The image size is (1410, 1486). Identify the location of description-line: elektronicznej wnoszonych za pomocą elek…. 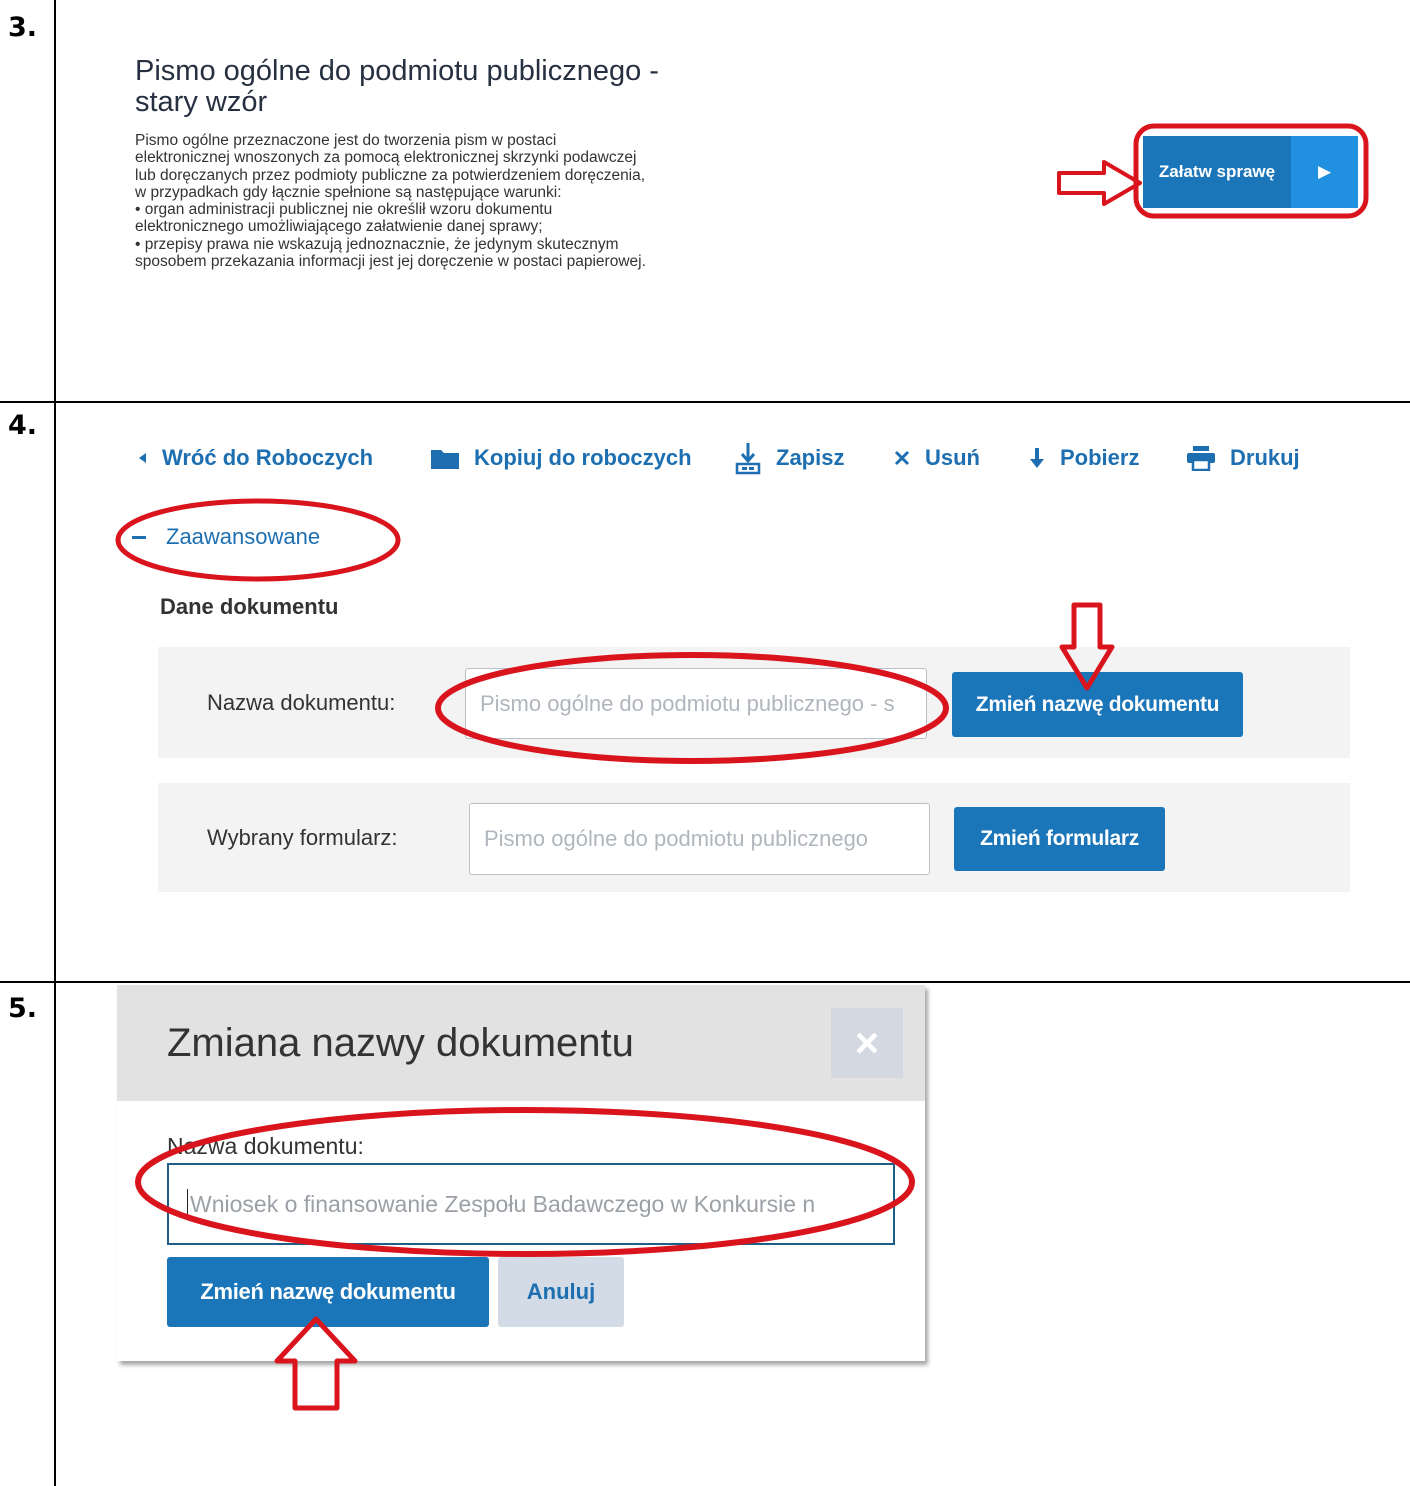
(386, 158).